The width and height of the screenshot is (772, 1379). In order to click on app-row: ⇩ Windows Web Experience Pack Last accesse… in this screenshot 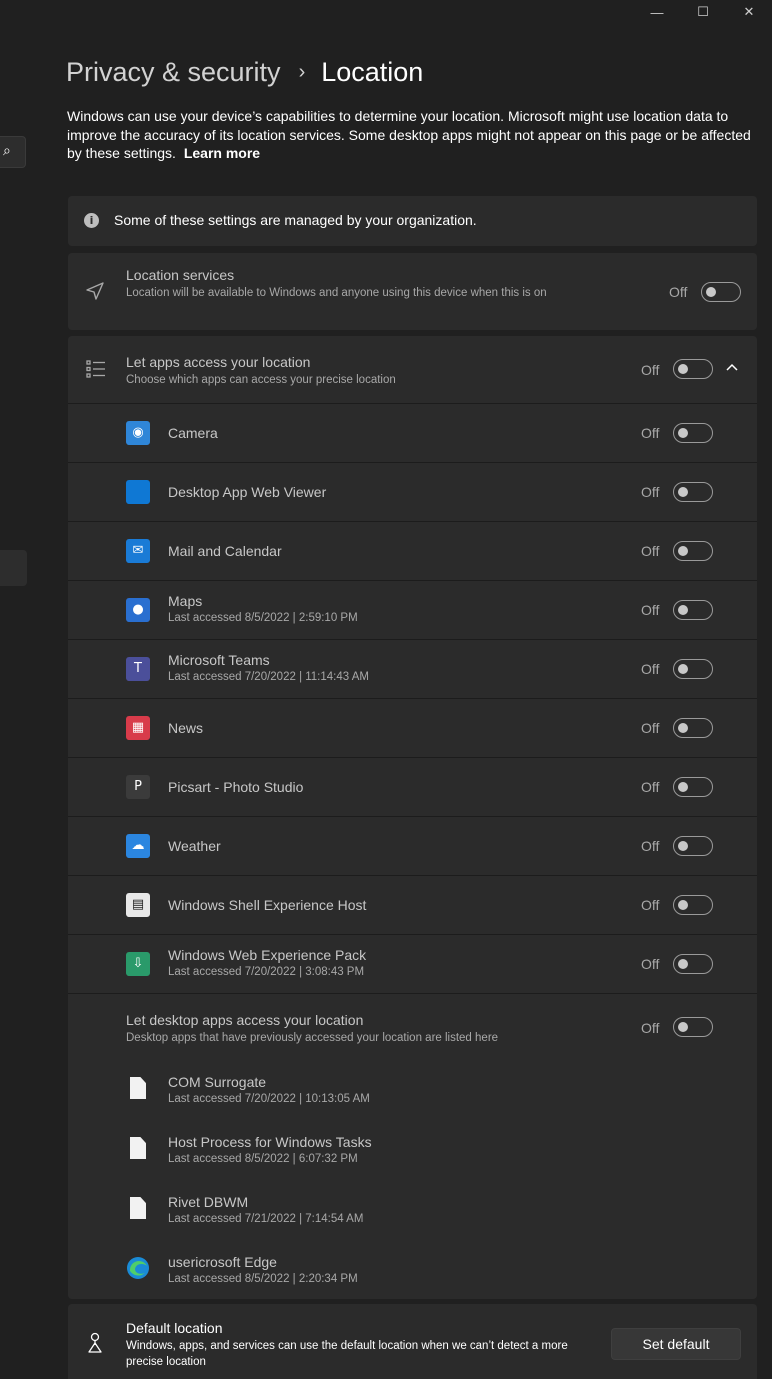, I will do `click(412, 964)`.